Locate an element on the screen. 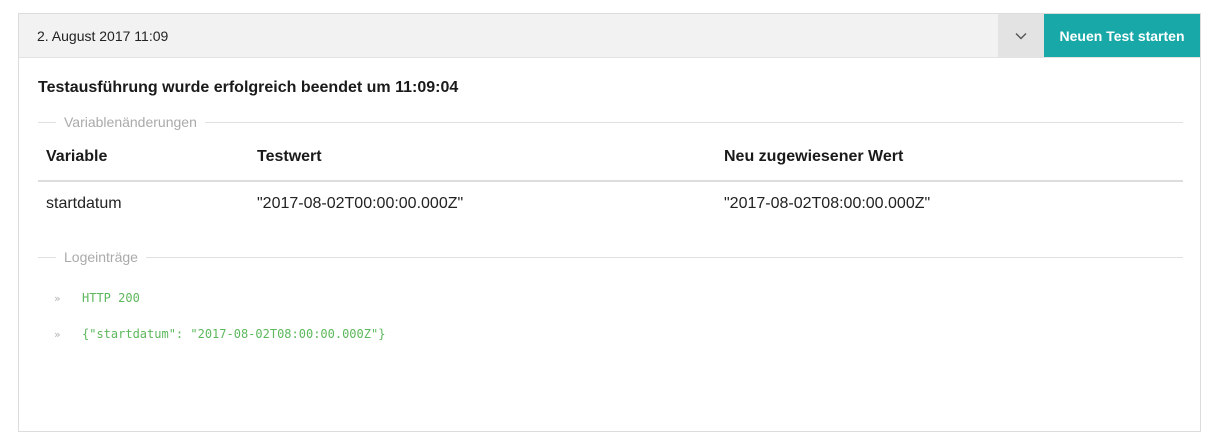 The width and height of the screenshot is (1214, 444). chevron-down-icon is located at coordinates (1021, 35).